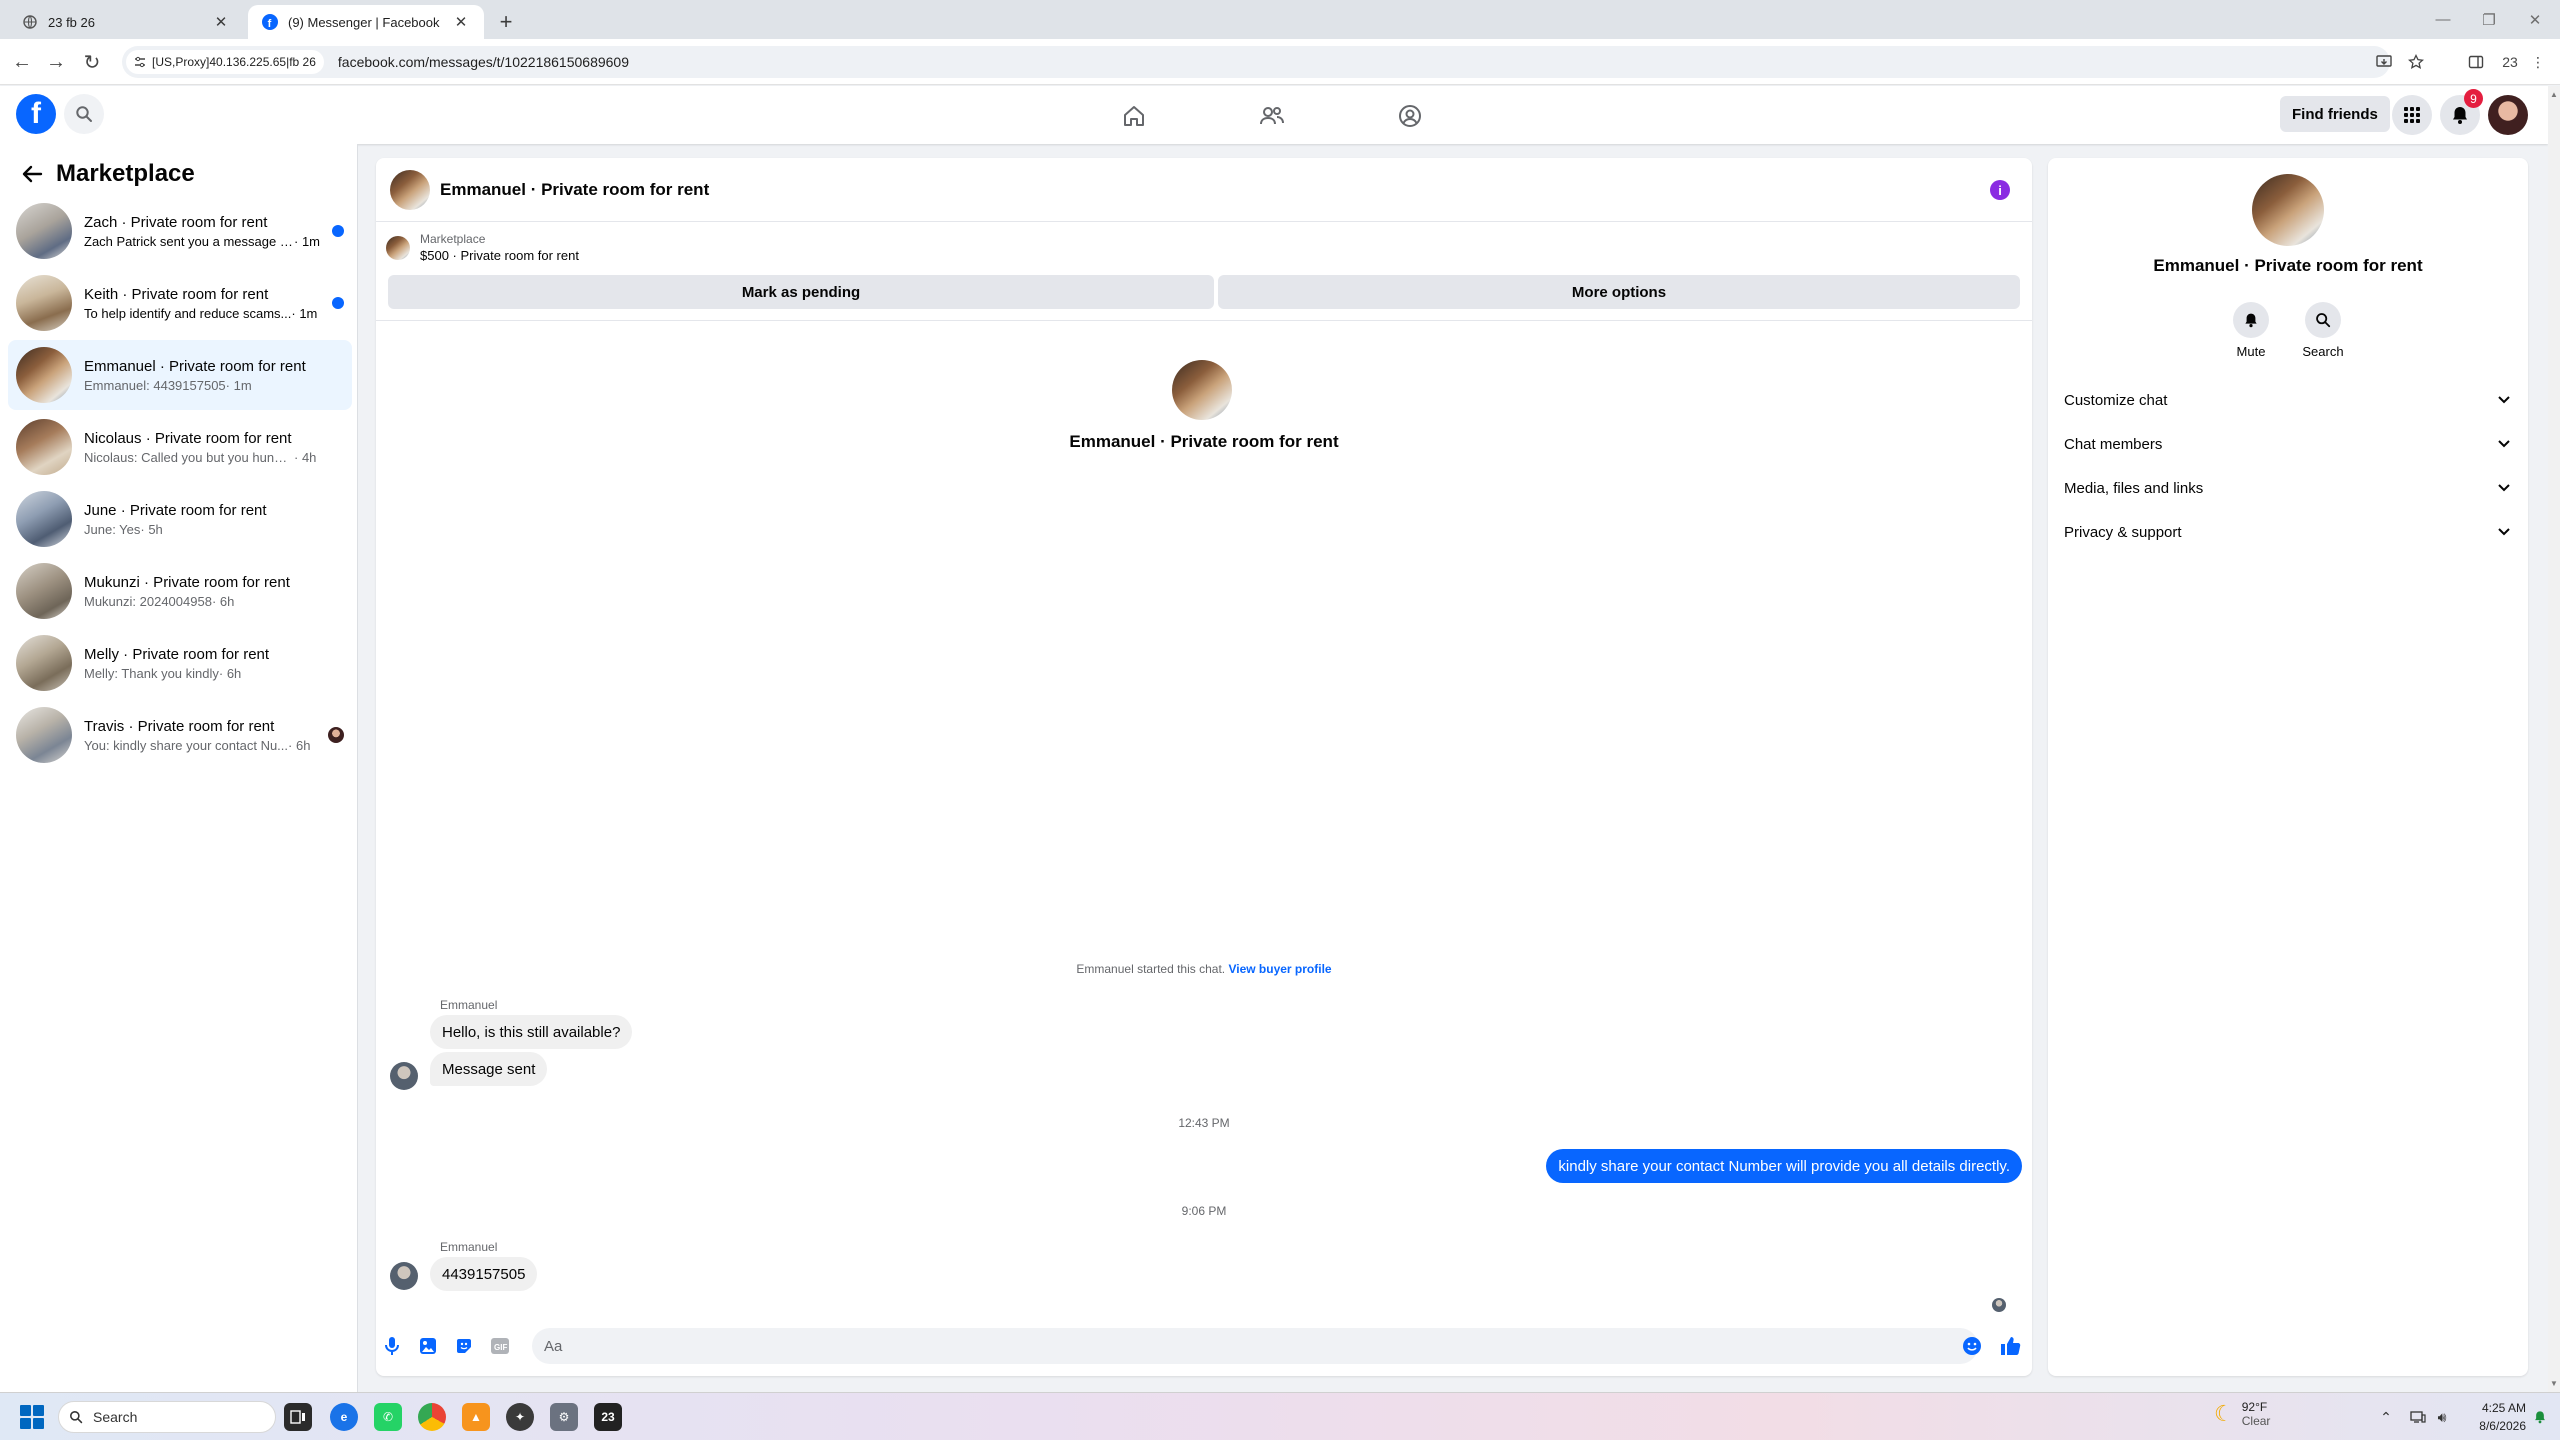 The image size is (2560, 1440). Describe the element at coordinates (32, 1417) in the screenshot. I see `windows-start-icon` at that location.